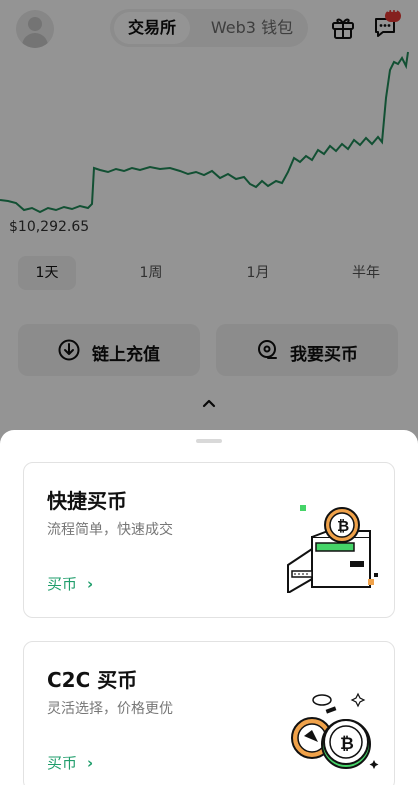 The width and height of the screenshot is (418, 785). Describe the element at coordinates (110, 530) in the screenshot. I see `card-subtitle: 流程简单，快速成交` at that location.